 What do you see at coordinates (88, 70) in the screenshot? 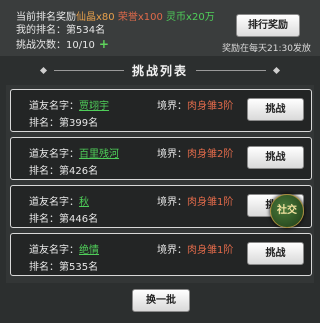
I see `divider-left` at bounding box center [88, 70].